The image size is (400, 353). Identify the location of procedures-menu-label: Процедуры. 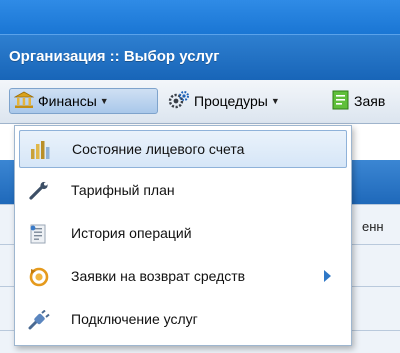
(231, 101).